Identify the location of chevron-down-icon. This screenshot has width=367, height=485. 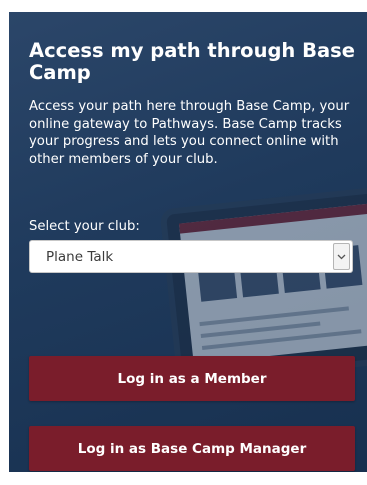
(341, 256).